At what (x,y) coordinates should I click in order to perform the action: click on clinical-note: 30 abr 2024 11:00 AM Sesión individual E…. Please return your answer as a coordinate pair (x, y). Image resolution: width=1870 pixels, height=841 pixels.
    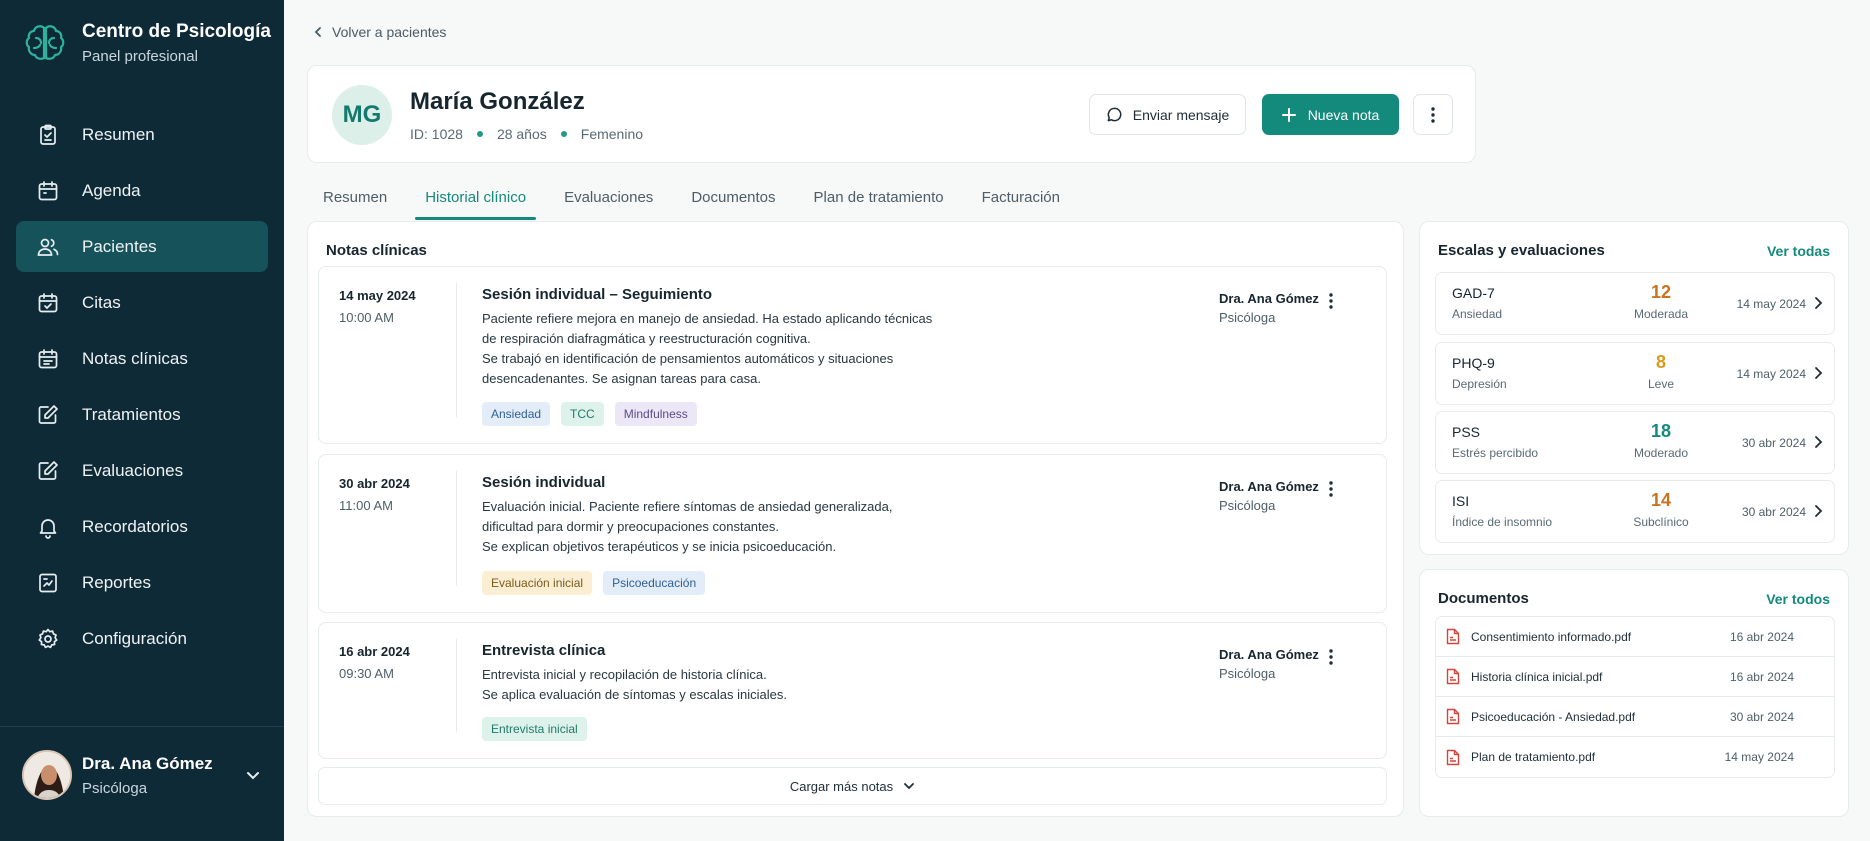
    Looking at the image, I should click on (852, 533).